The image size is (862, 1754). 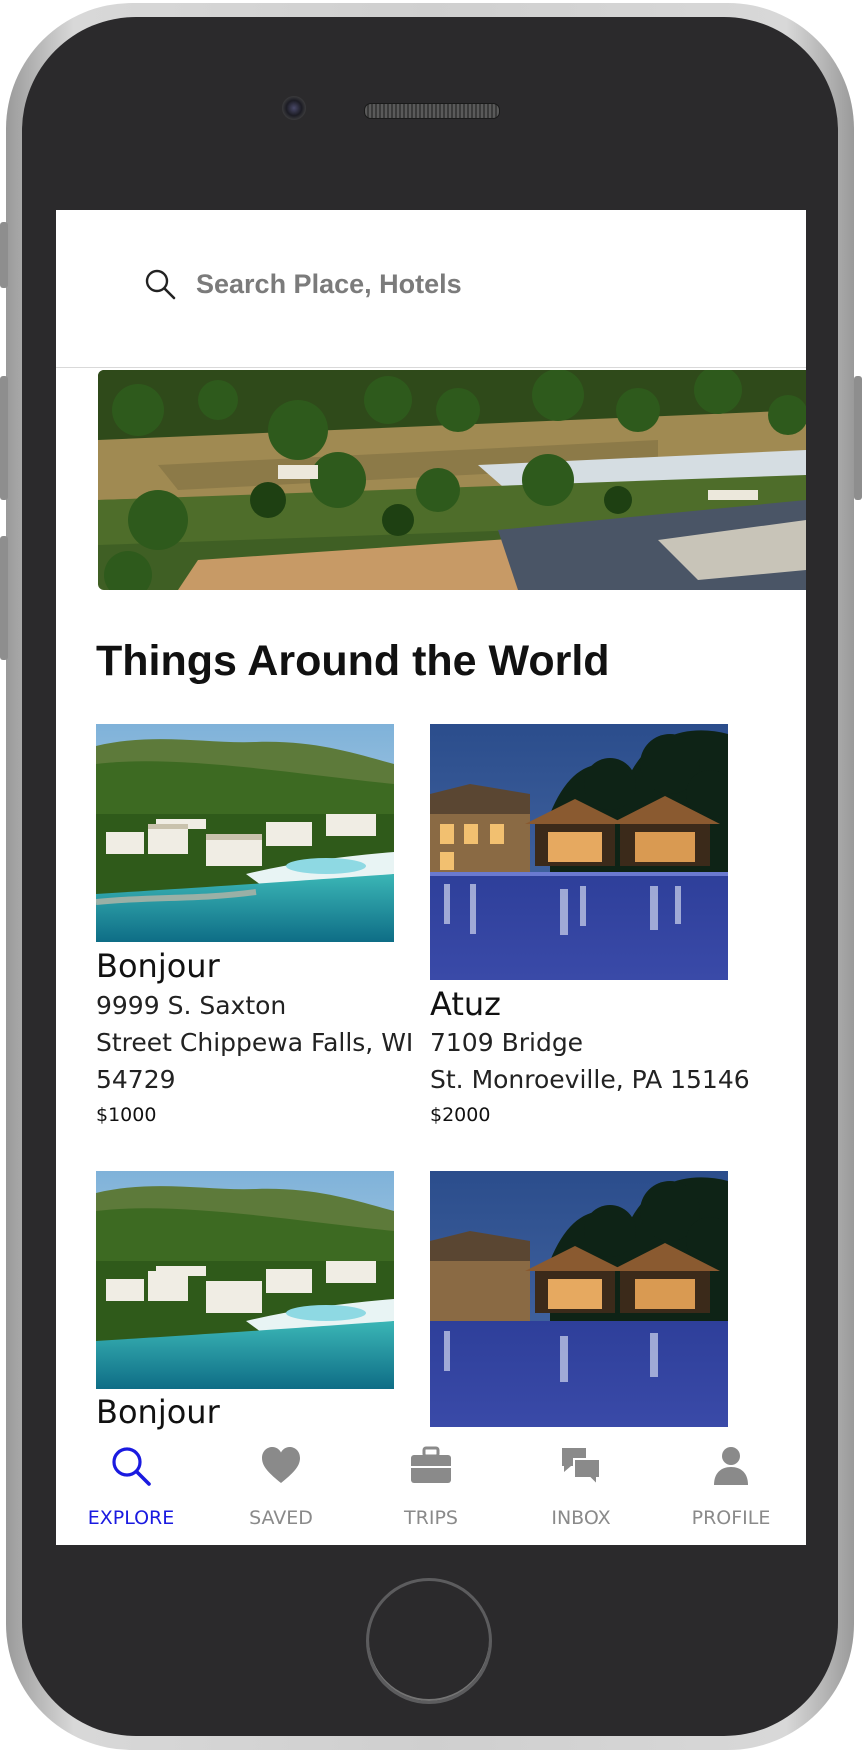 What do you see at coordinates (255, 1042) in the screenshot?
I see `hotel-card-address: Street Chippewa Falls, WI` at bounding box center [255, 1042].